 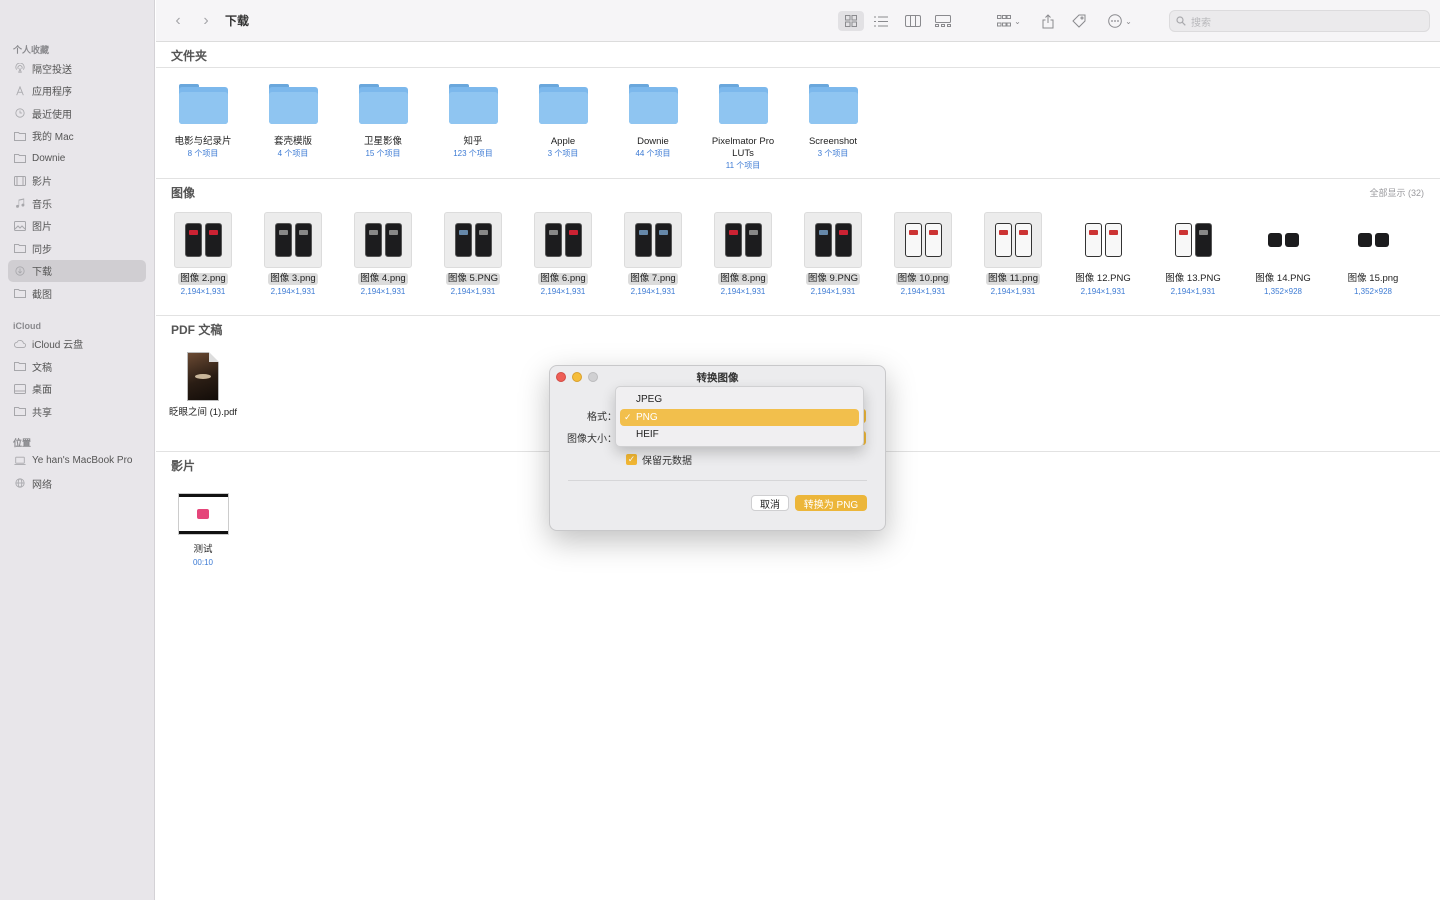 I want to click on image-file: 图像 10.png 2,194×1,931, so click(x=923, y=255).